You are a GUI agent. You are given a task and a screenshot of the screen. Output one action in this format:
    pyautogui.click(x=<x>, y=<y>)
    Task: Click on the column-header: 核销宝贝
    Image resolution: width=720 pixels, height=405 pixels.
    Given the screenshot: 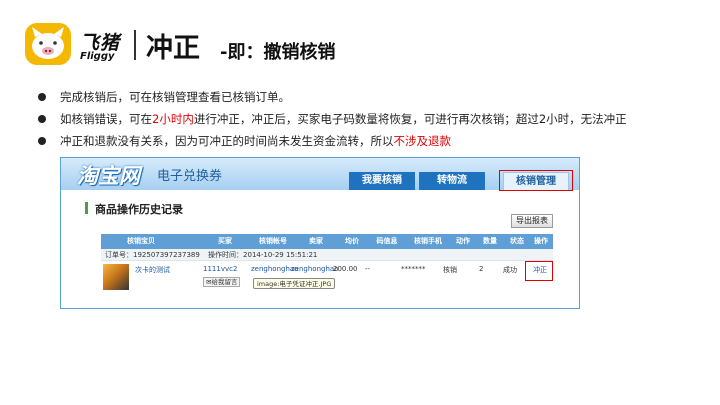 What is the action you would take?
    pyautogui.click(x=141, y=241)
    